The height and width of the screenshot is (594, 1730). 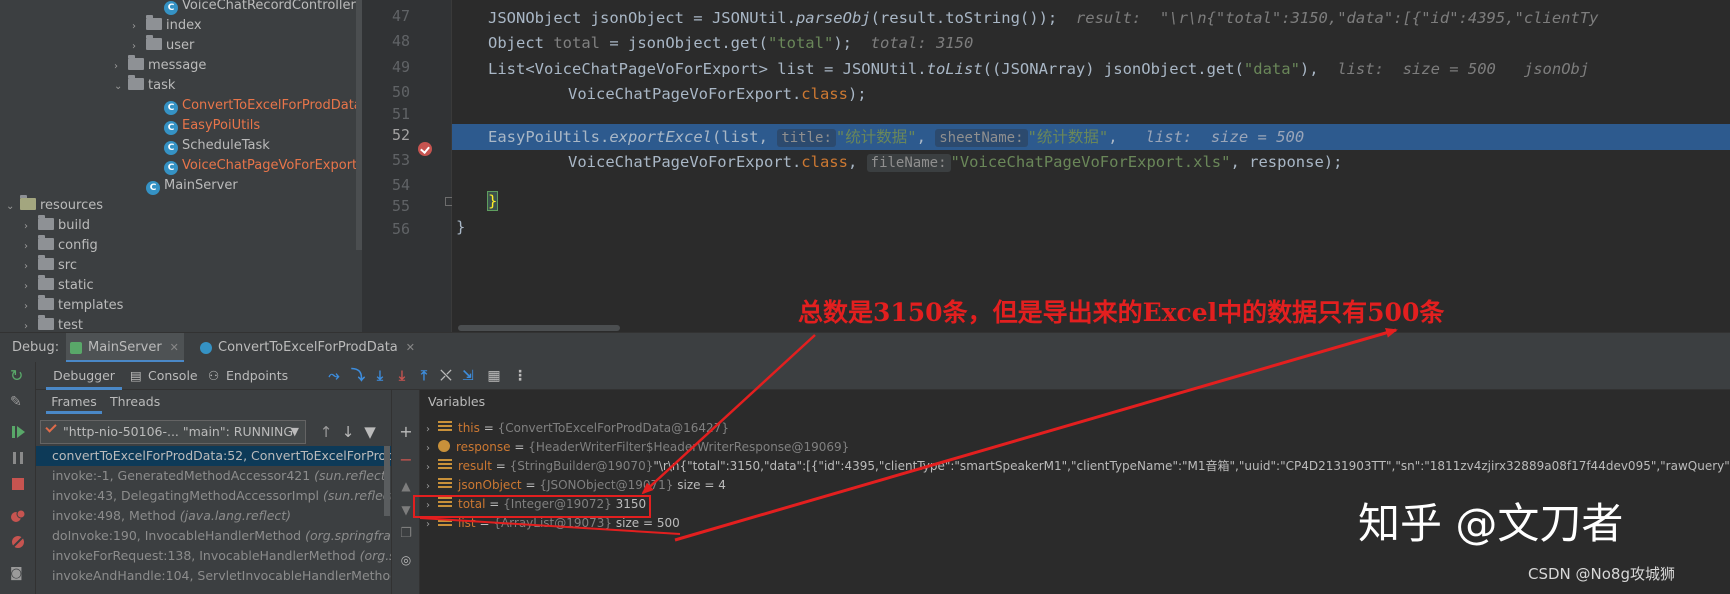 I want to click on step-into-icon: ⤓, so click(x=380, y=376).